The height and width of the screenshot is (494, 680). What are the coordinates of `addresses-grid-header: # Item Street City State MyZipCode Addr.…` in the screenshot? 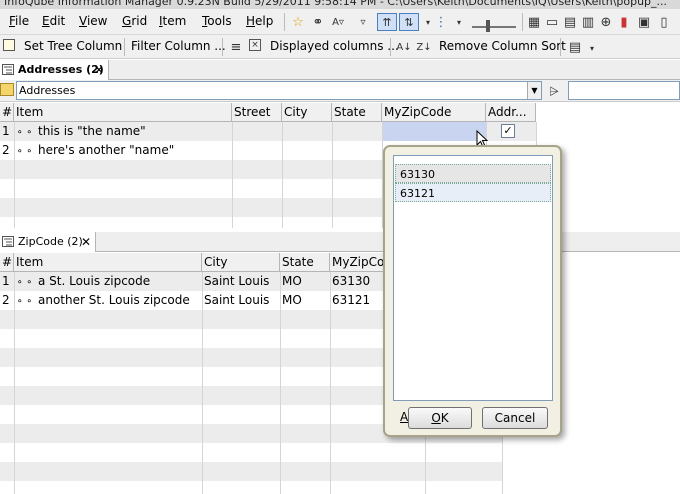 It's located at (268, 112).